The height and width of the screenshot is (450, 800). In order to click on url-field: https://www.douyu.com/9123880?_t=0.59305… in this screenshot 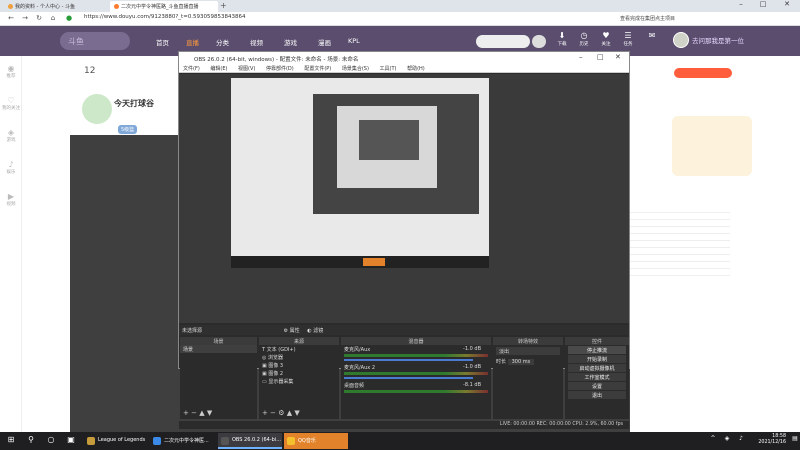, I will do `click(334, 19)`.